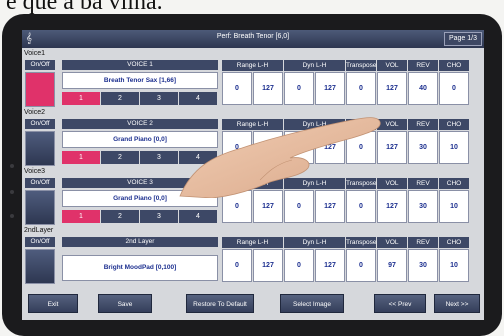  What do you see at coordinates (253, 36) in the screenshot?
I see `page-title: Perf: Breath Tenor [6,0]` at bounding box center [253, 36].